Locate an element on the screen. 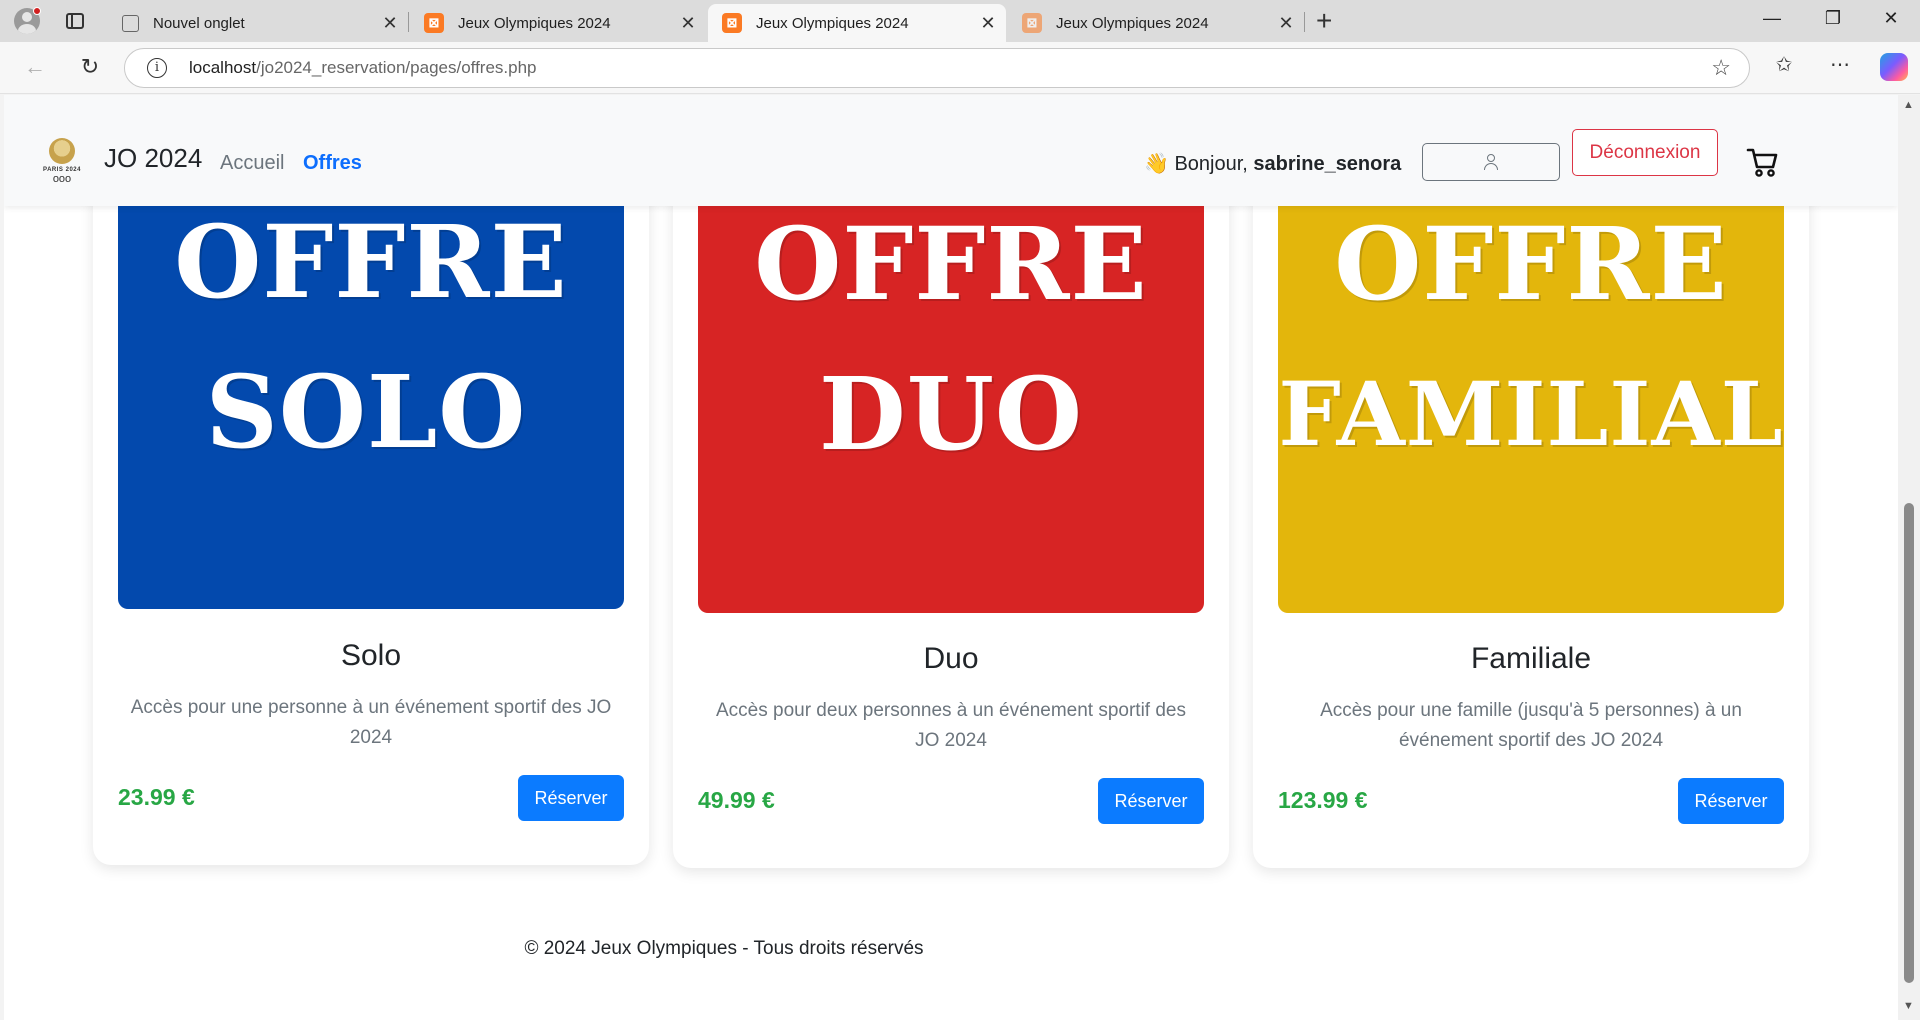 This screenshot has height=1020, width=1920. reserve-button-duo: Réserver is located at coordinates (1151, 801).